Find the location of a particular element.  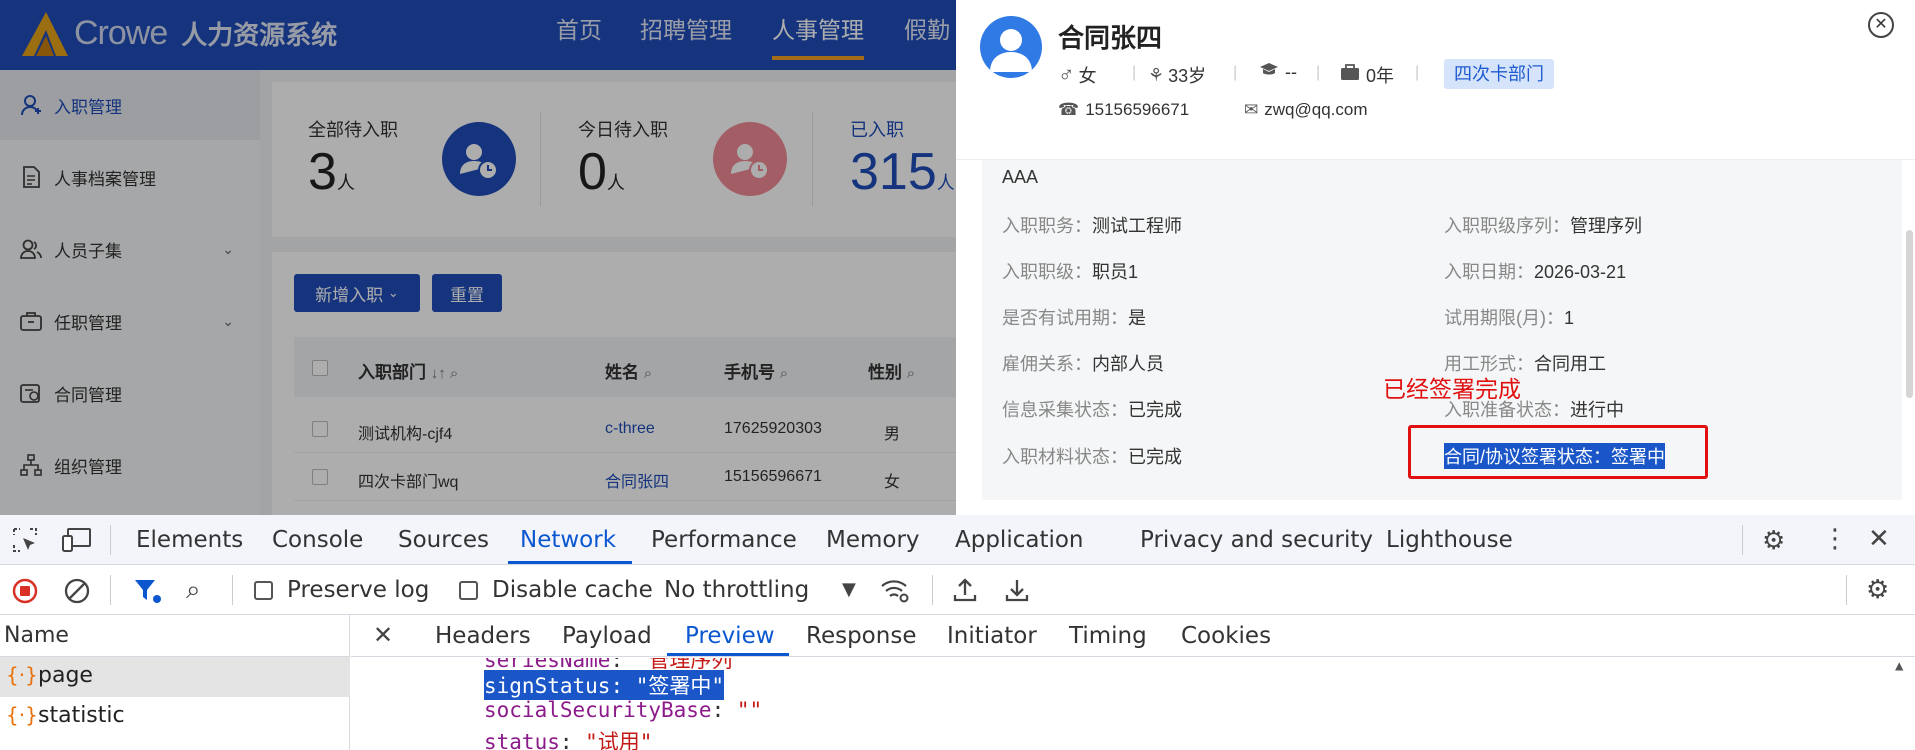

stop-recording-icon is located at coordinates (25, 593).